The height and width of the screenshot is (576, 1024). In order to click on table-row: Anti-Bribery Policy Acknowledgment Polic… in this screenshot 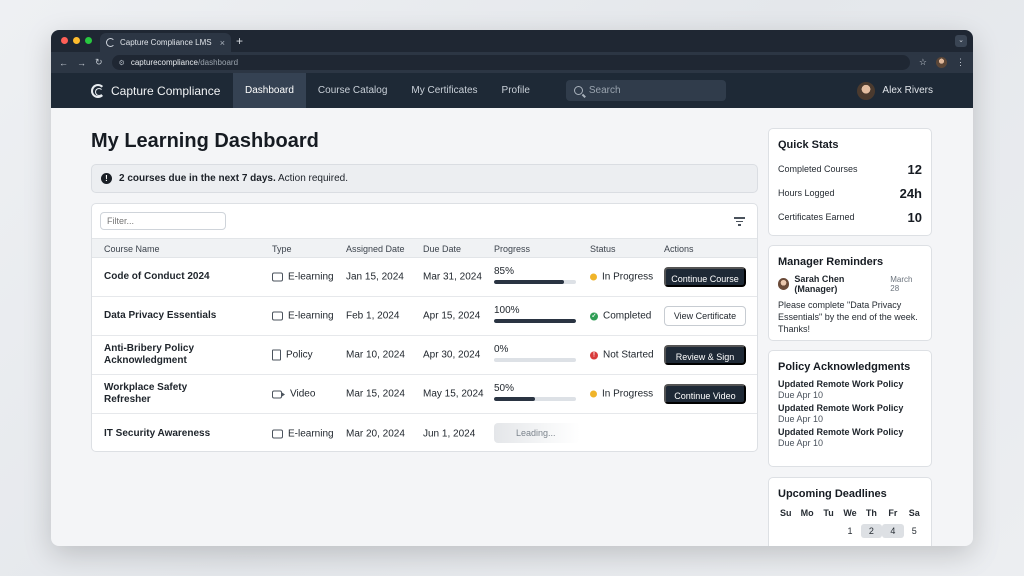, I will do `click(424, 355)`.